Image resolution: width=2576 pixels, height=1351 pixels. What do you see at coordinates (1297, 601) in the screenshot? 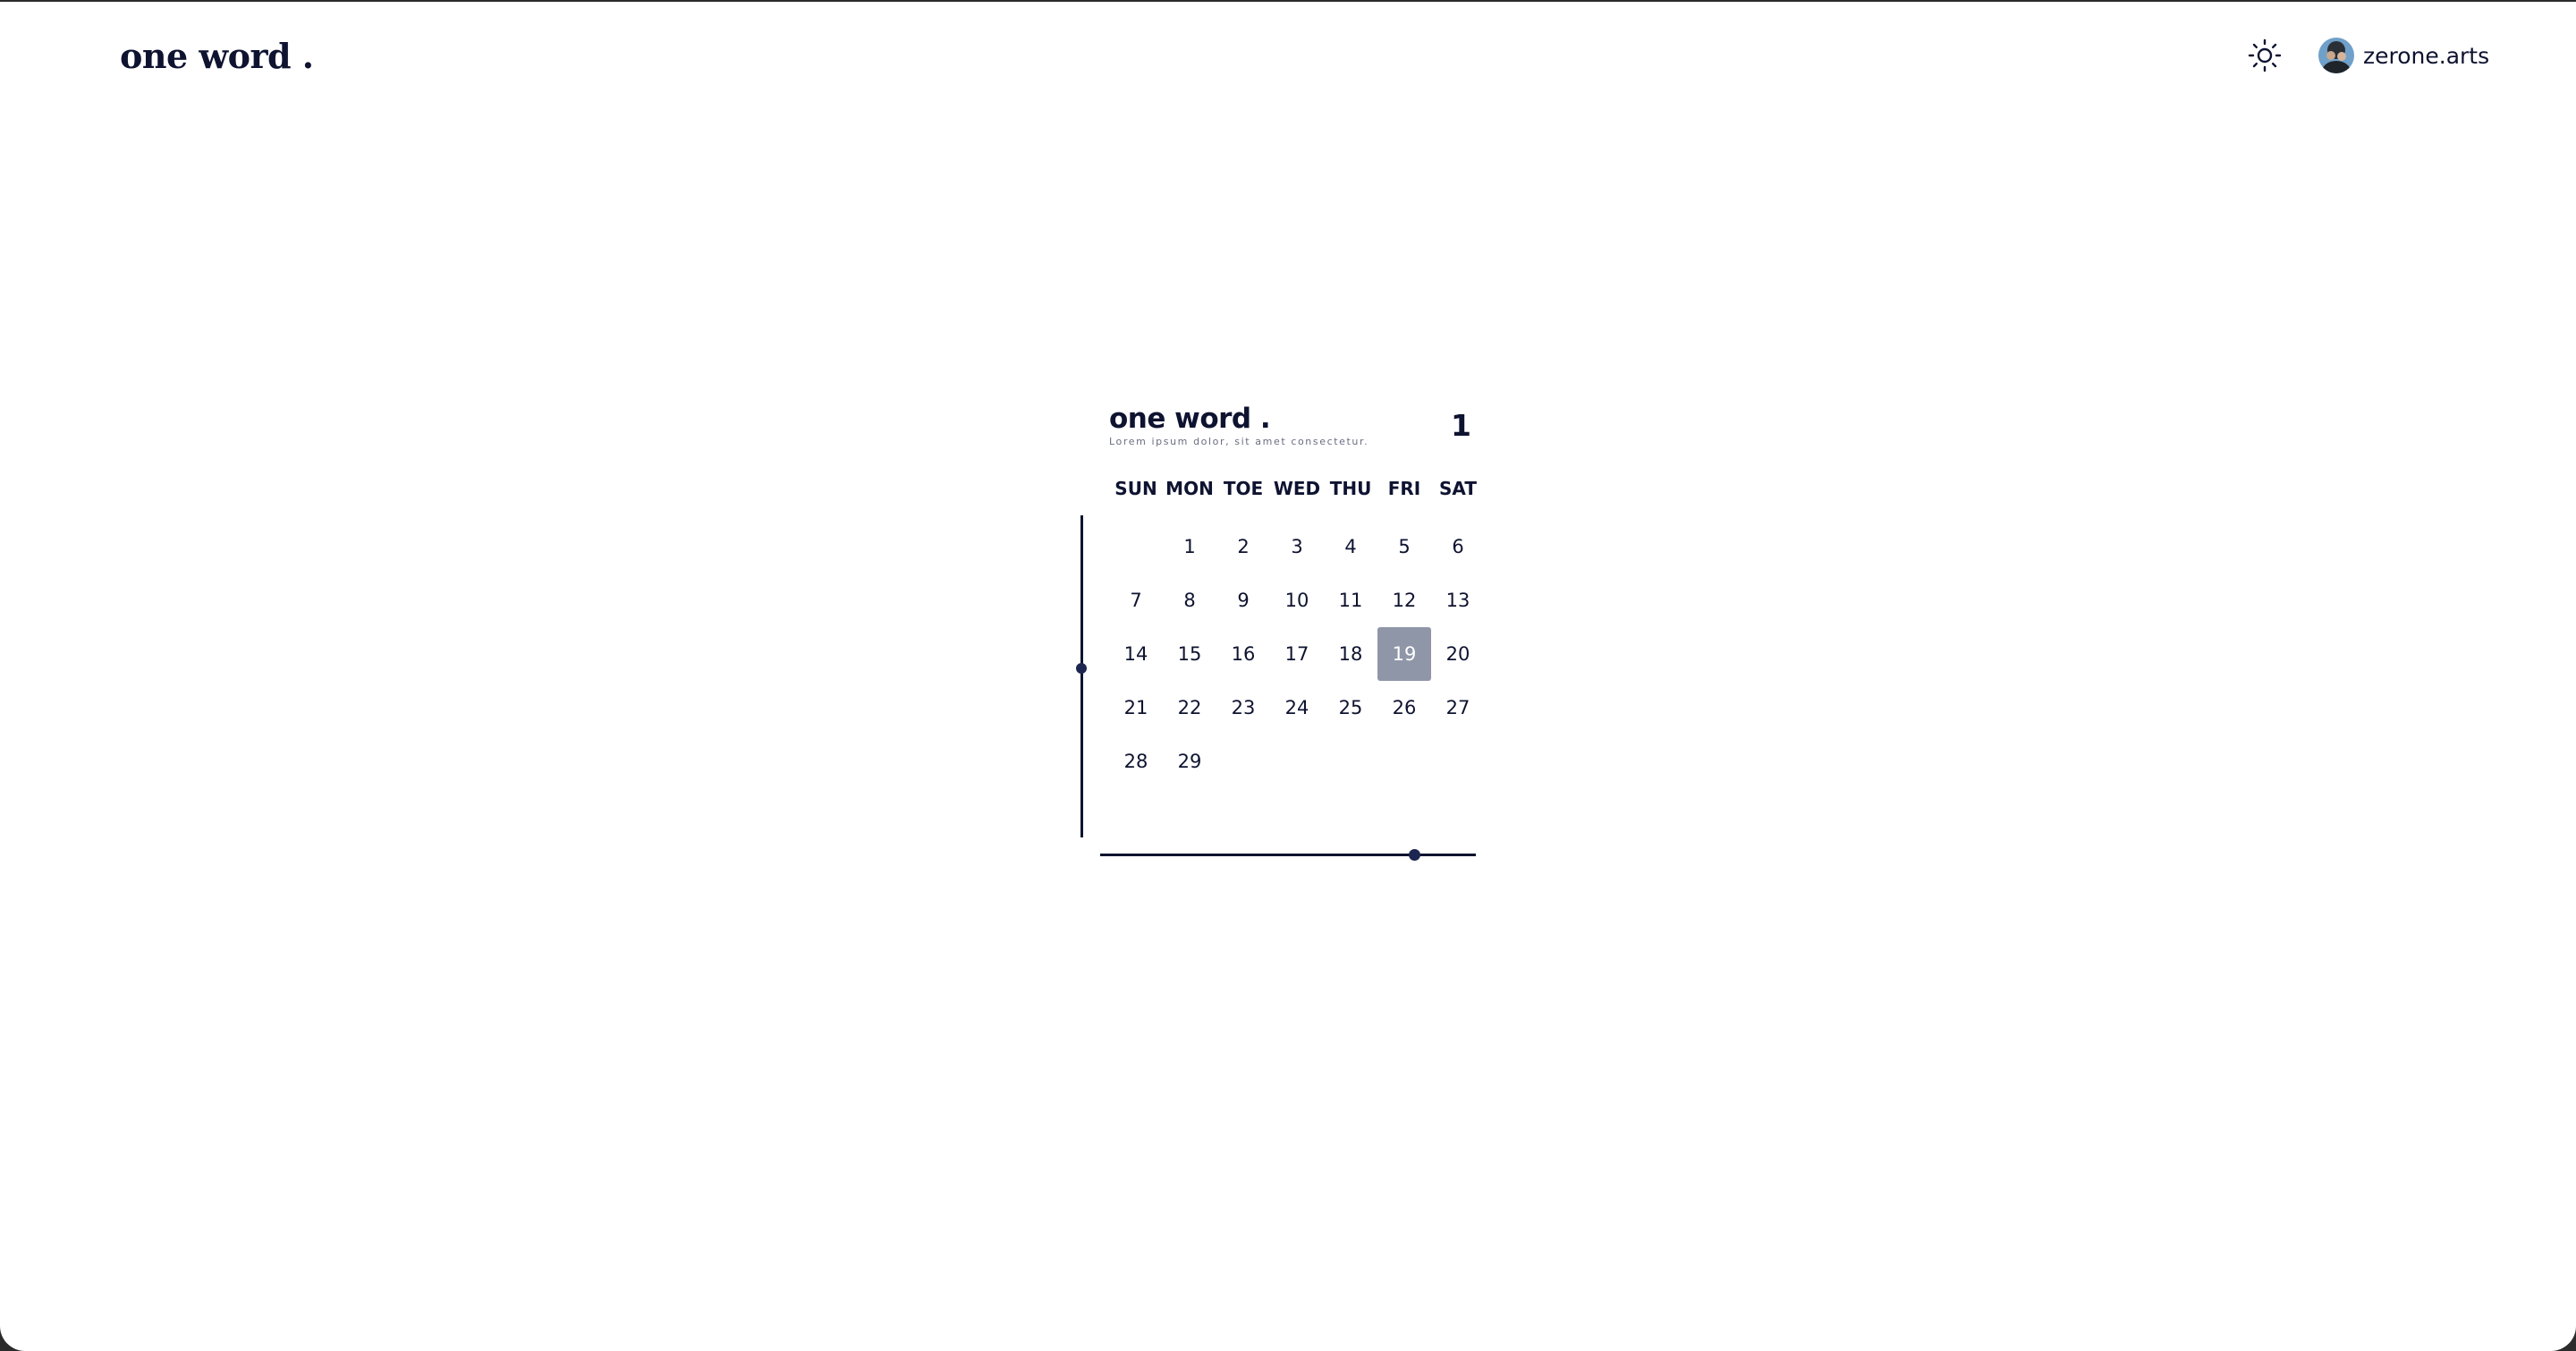
I see `calendar-day: 10` at bounding box center [1297, 601].